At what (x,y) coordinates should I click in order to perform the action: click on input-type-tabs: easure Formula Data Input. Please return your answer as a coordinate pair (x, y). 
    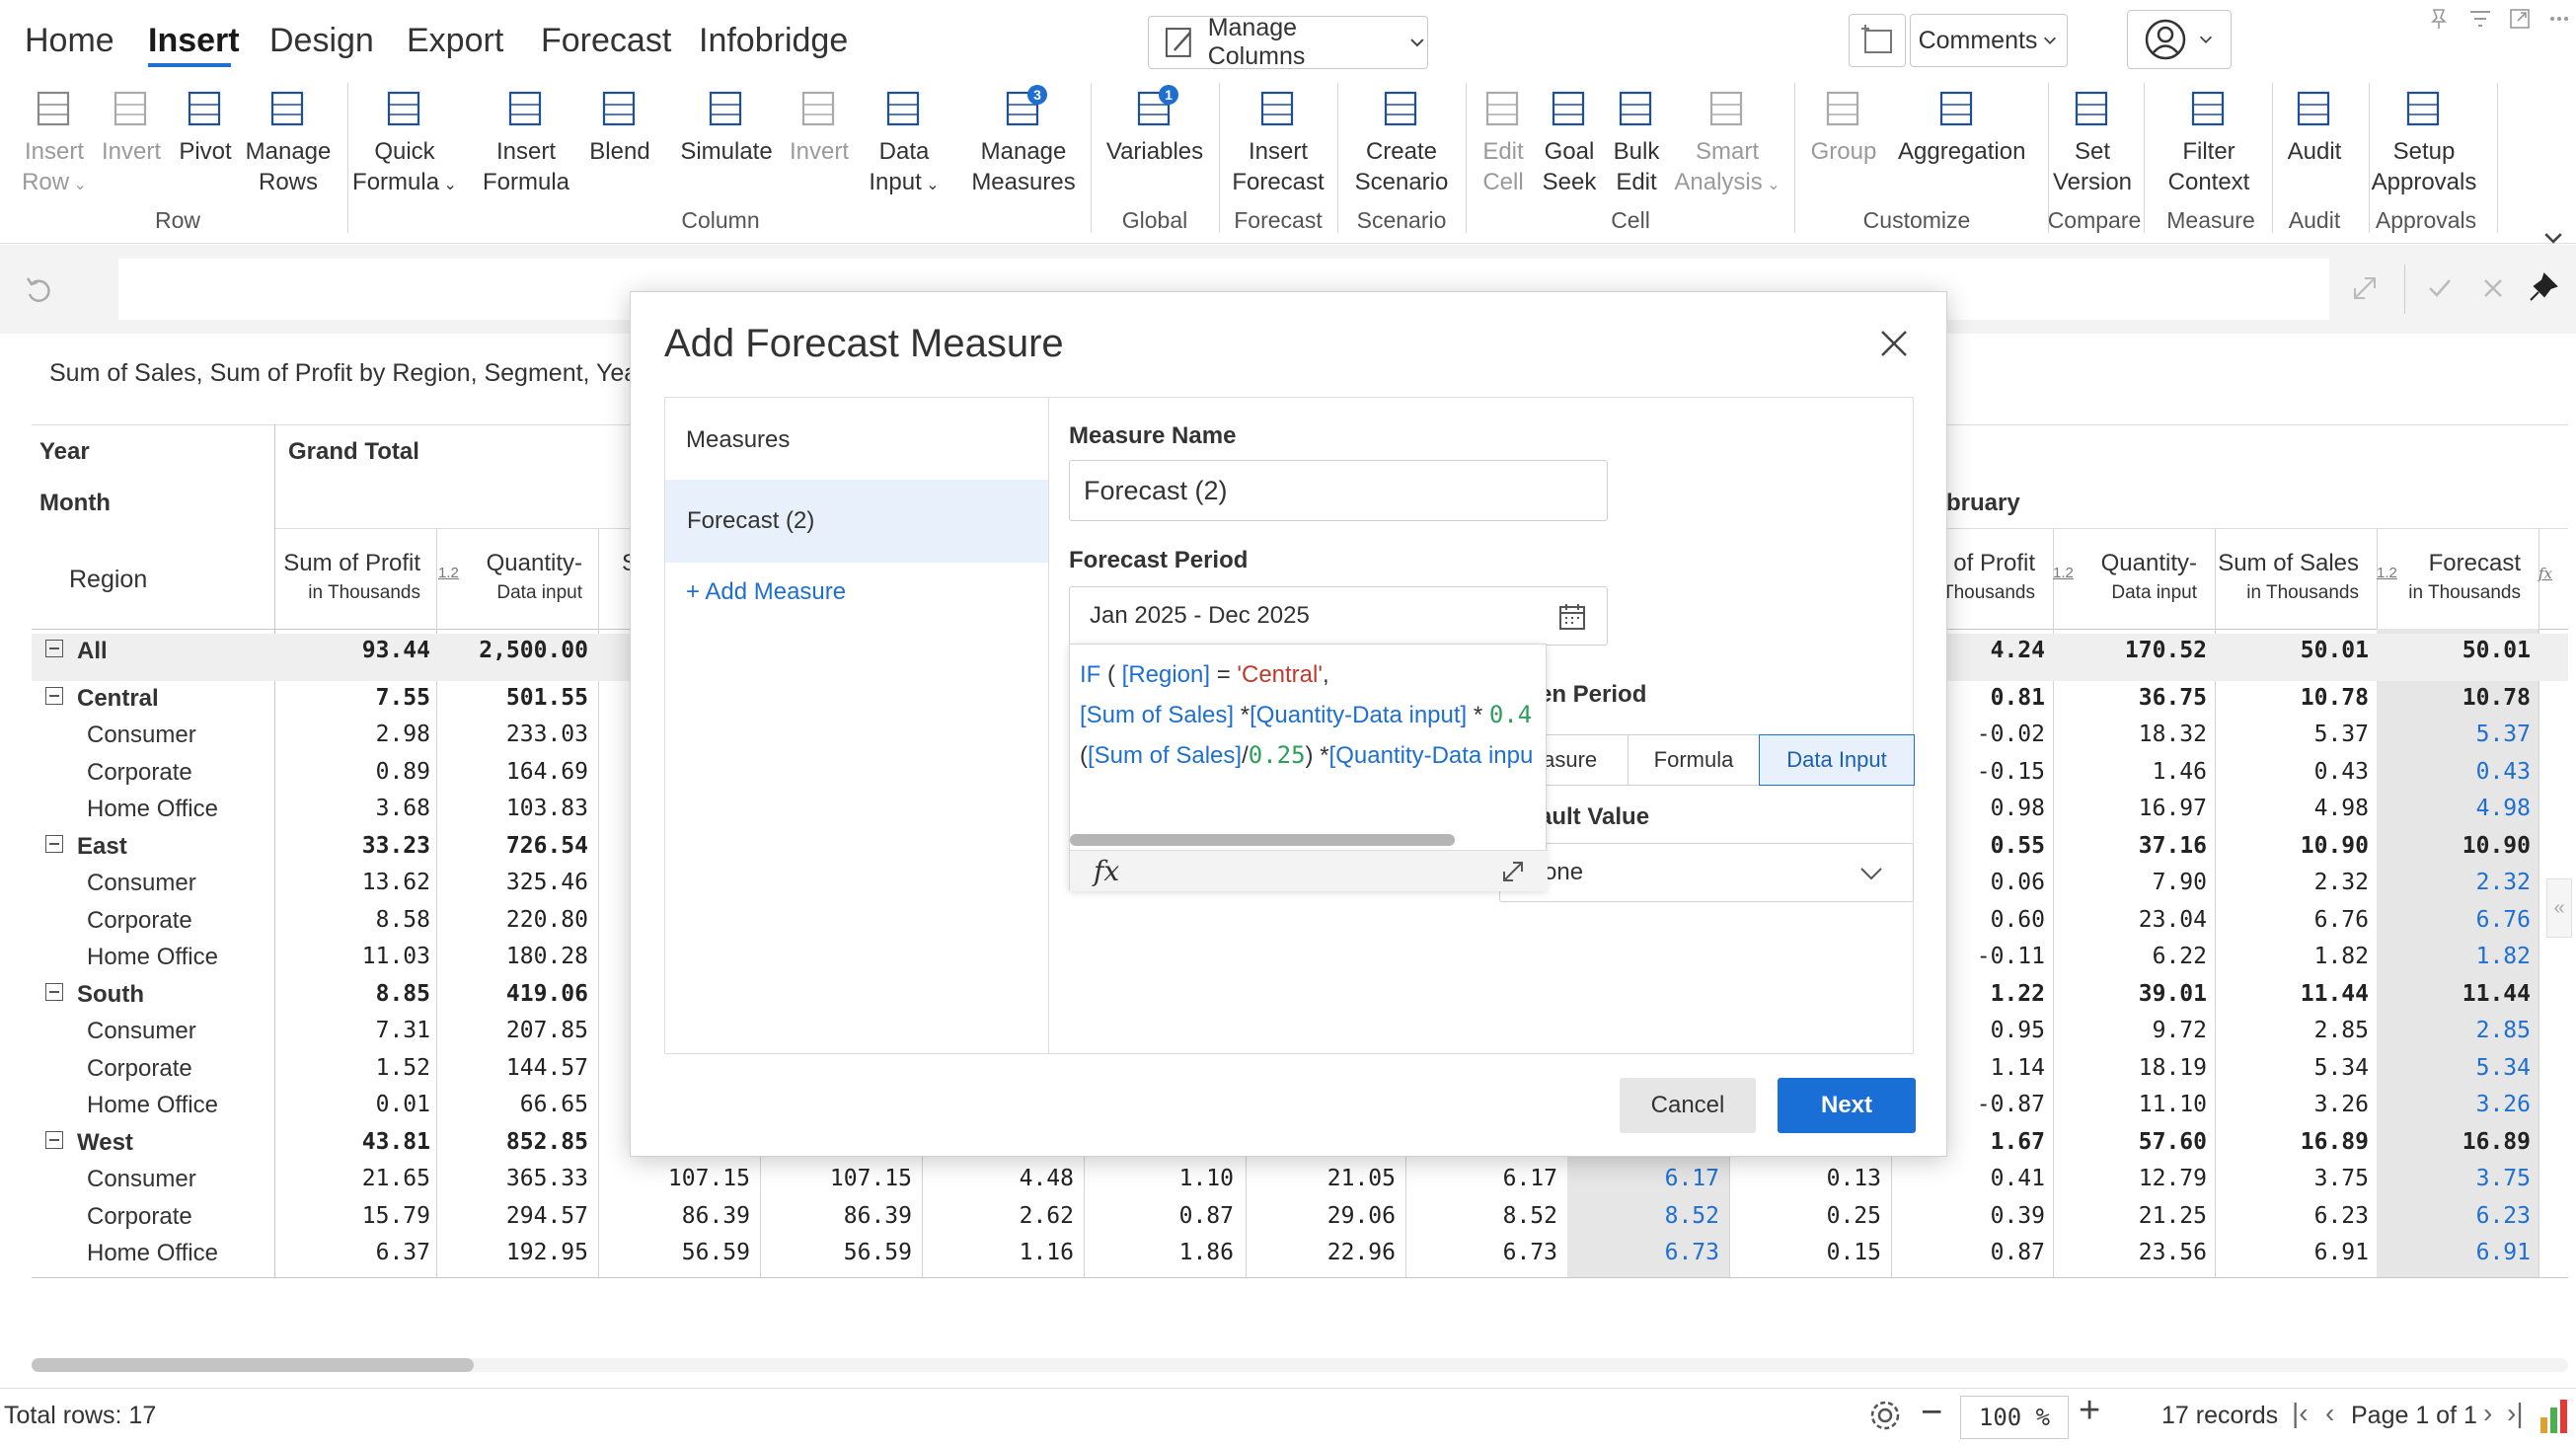
    Looking at the image, I should click on (1707, 760).